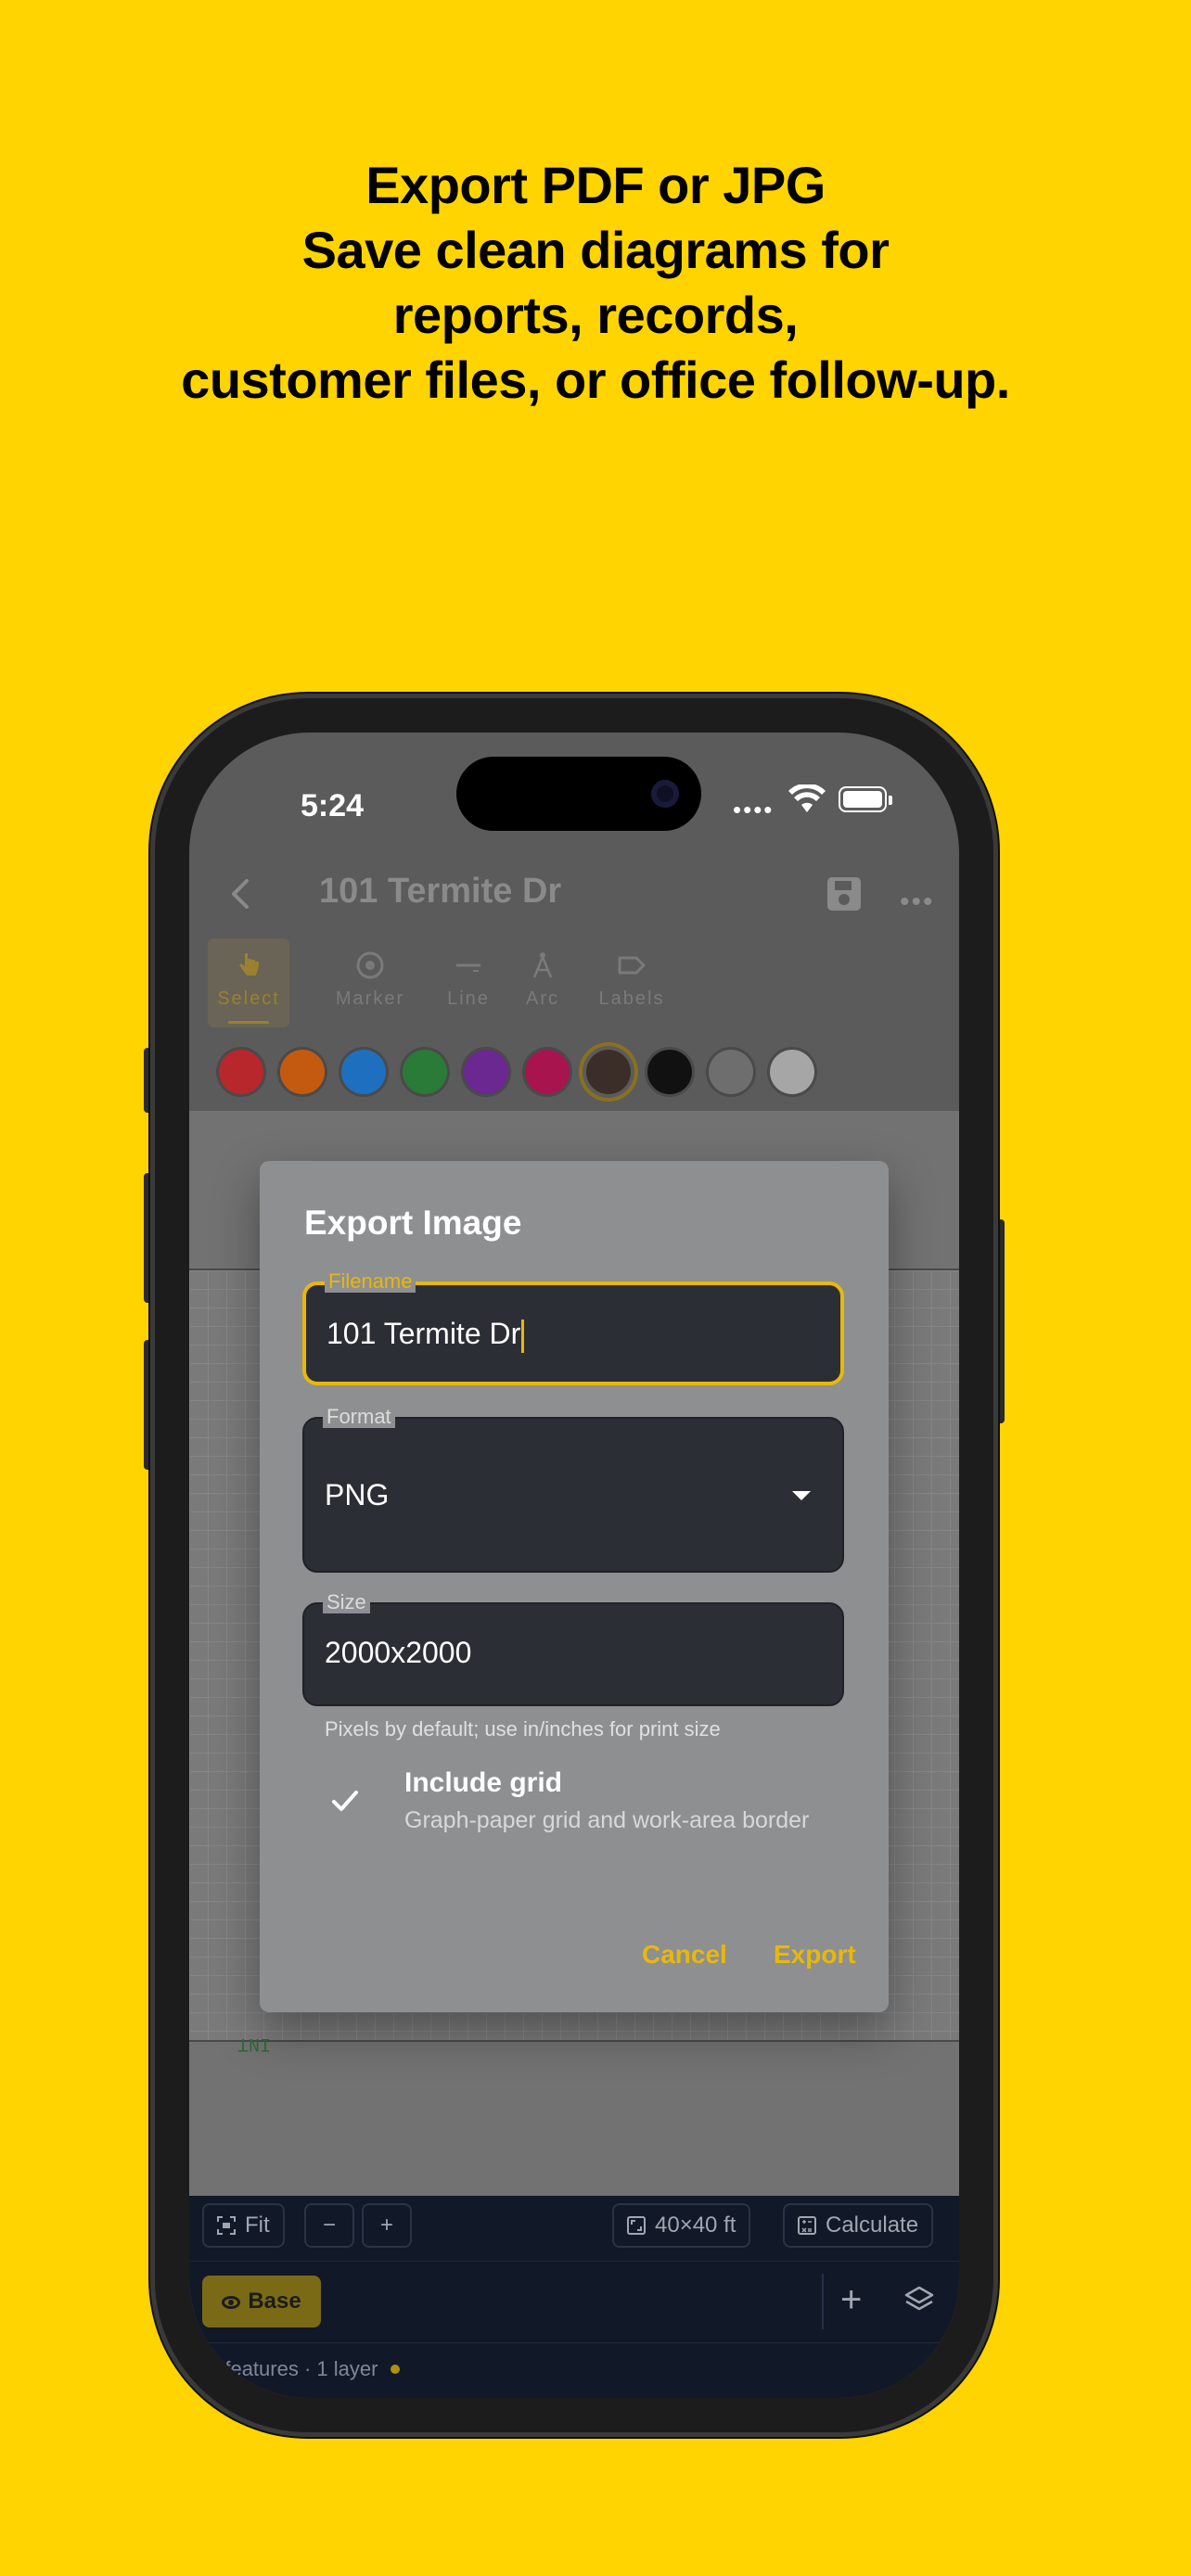  Describe the element at coordinates (226, 2225) in the screenshot. I see `fit-screen-icon` at that location.